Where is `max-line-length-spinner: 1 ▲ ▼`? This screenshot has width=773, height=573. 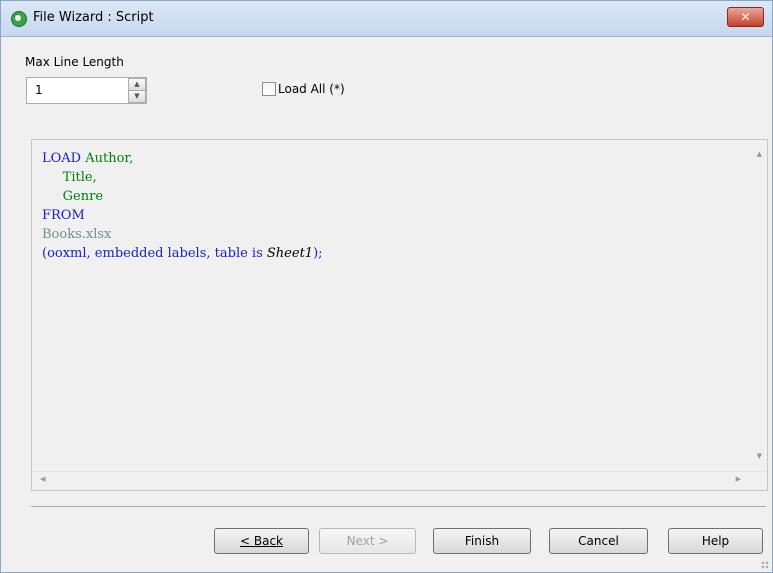 max-line-length-spinner: 1 ▲ ▼ is located at coordinates (86, 90).